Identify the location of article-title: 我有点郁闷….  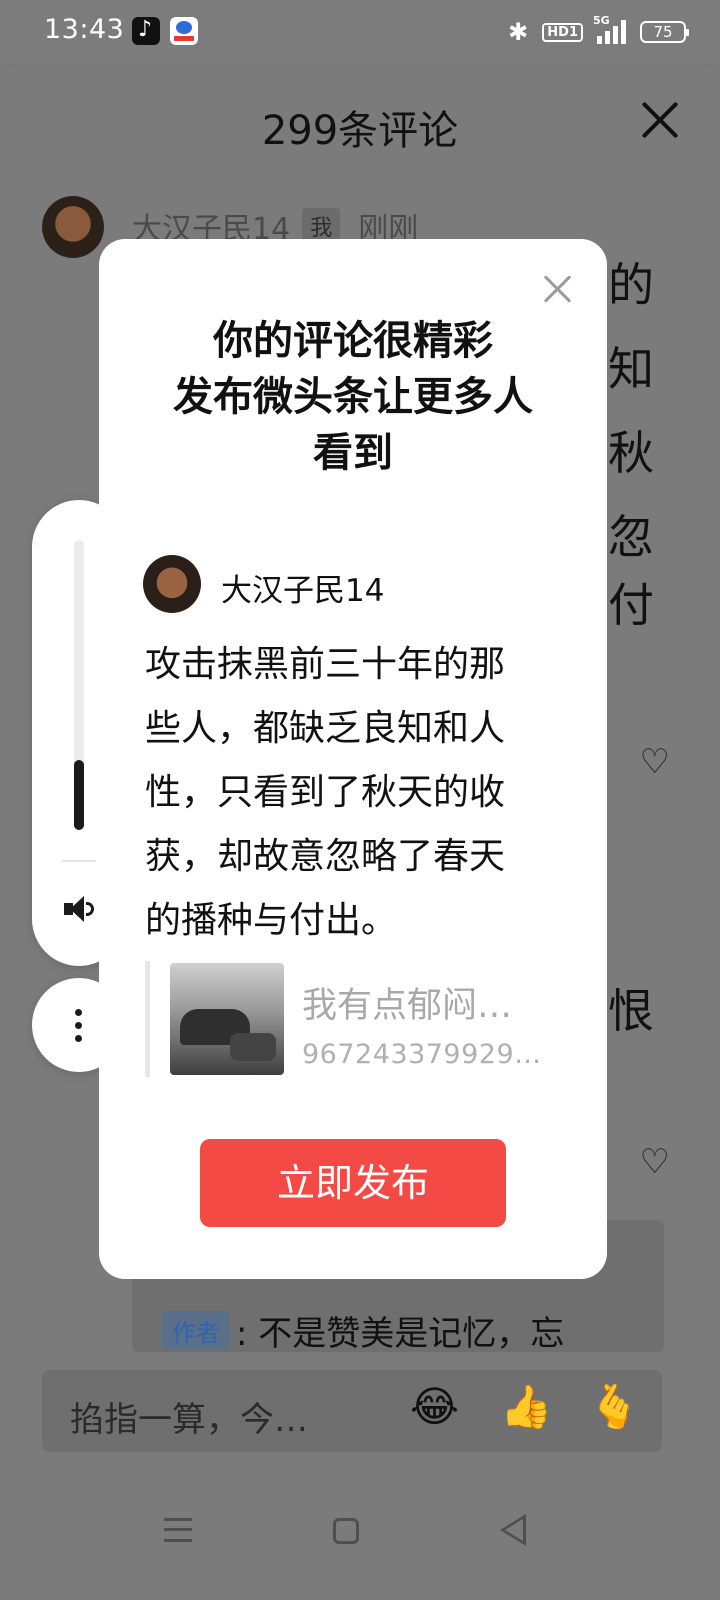
(407, 1006).